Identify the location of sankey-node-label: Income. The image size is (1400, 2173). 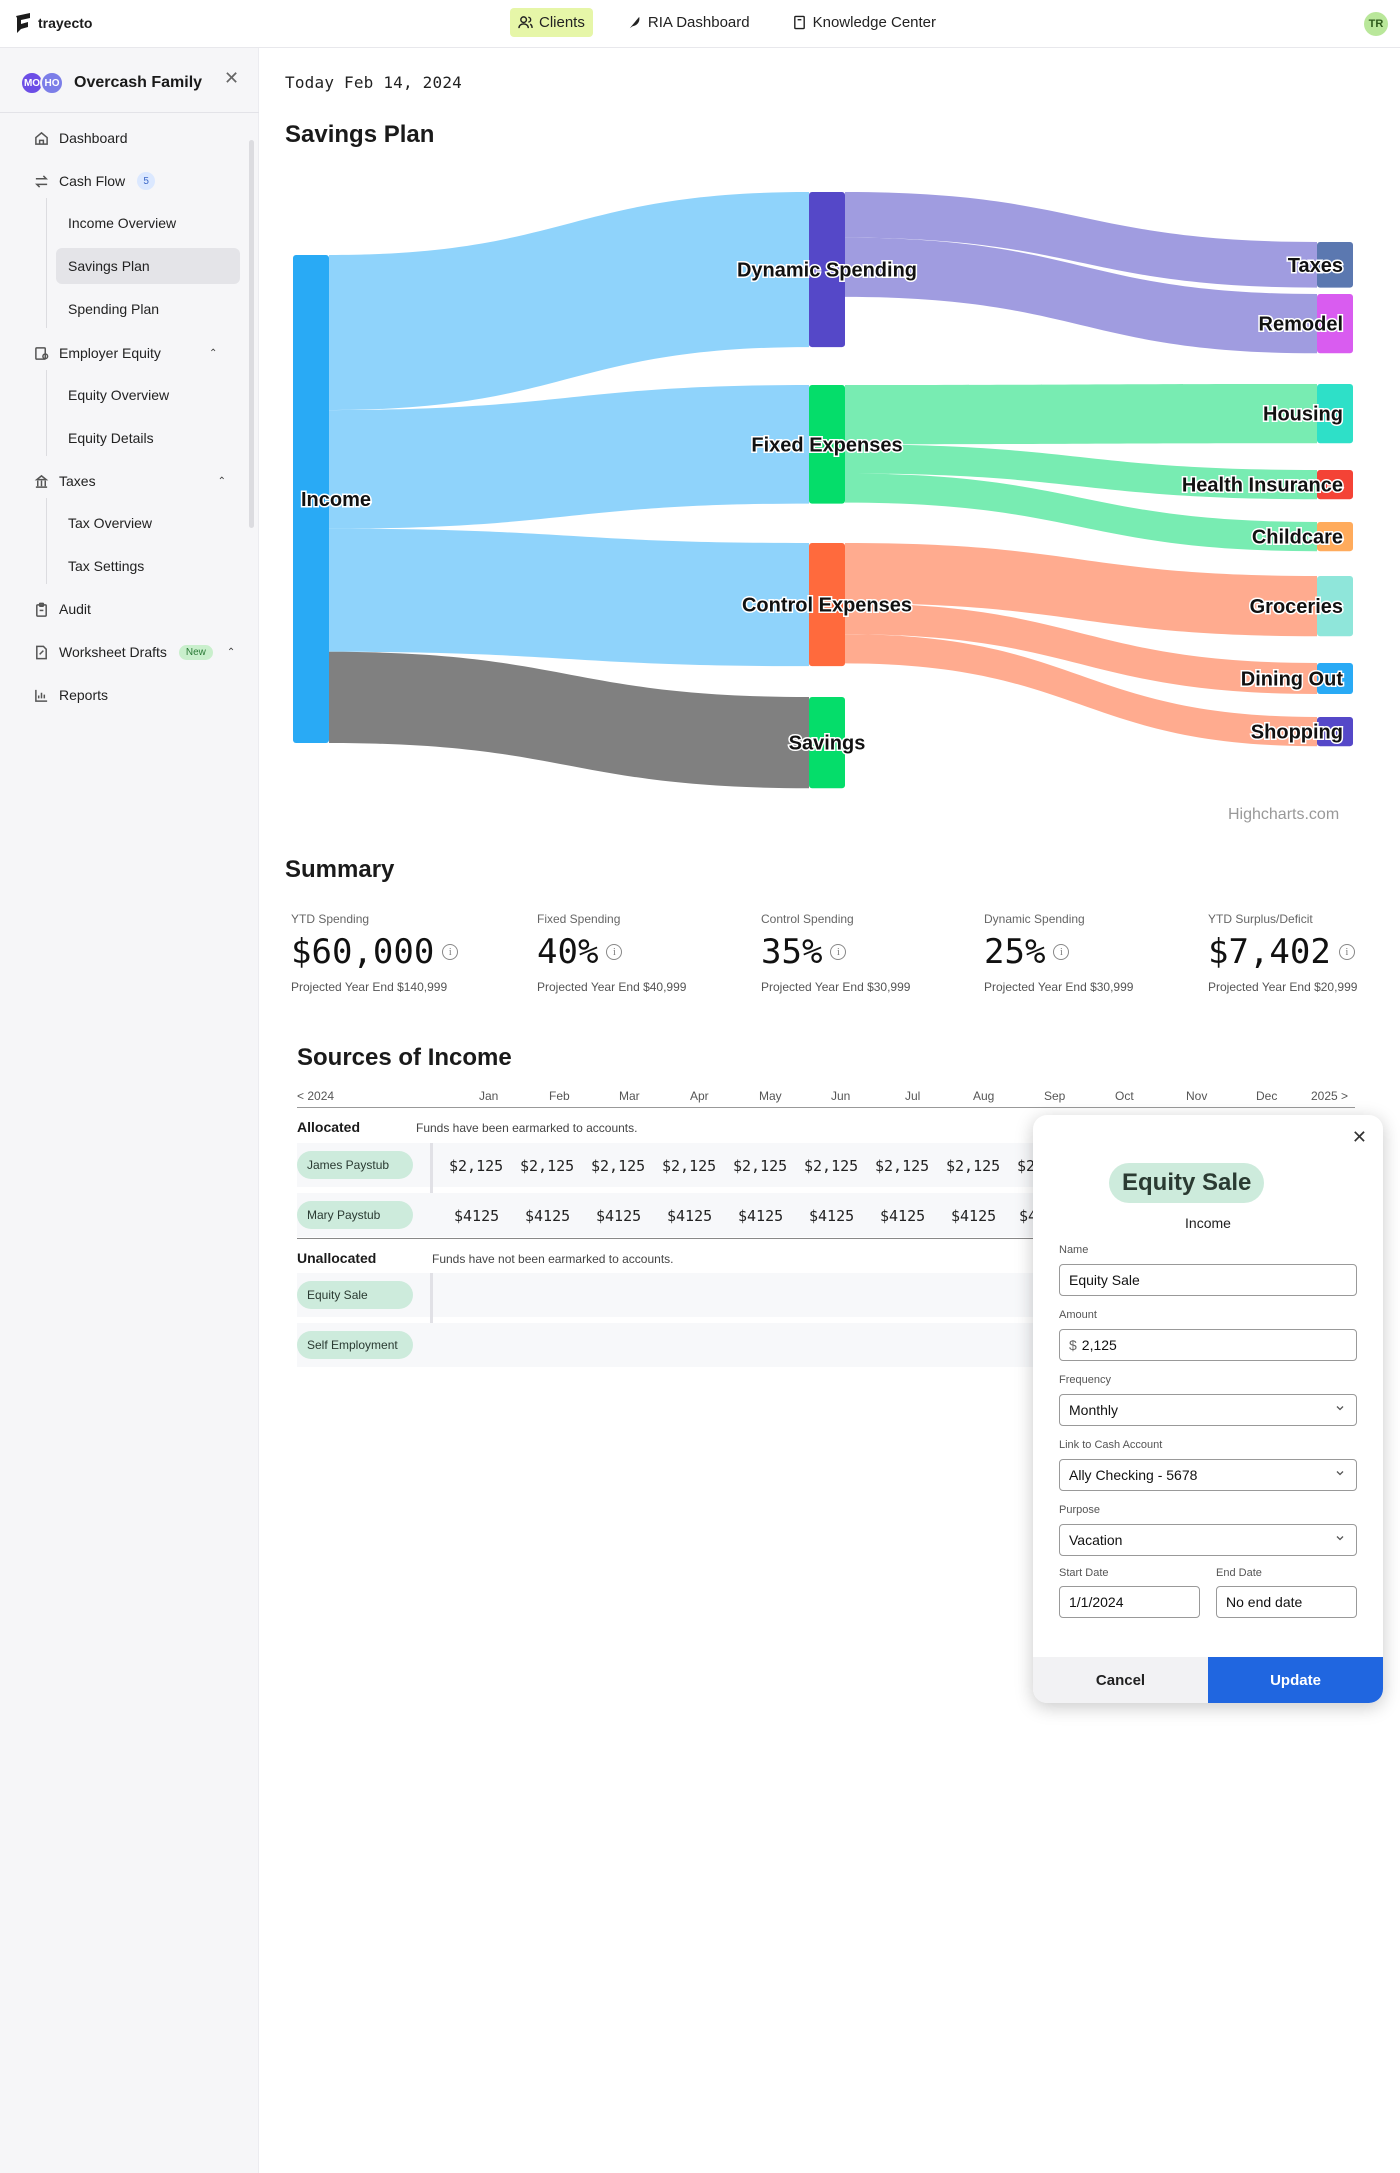
(336, 500).